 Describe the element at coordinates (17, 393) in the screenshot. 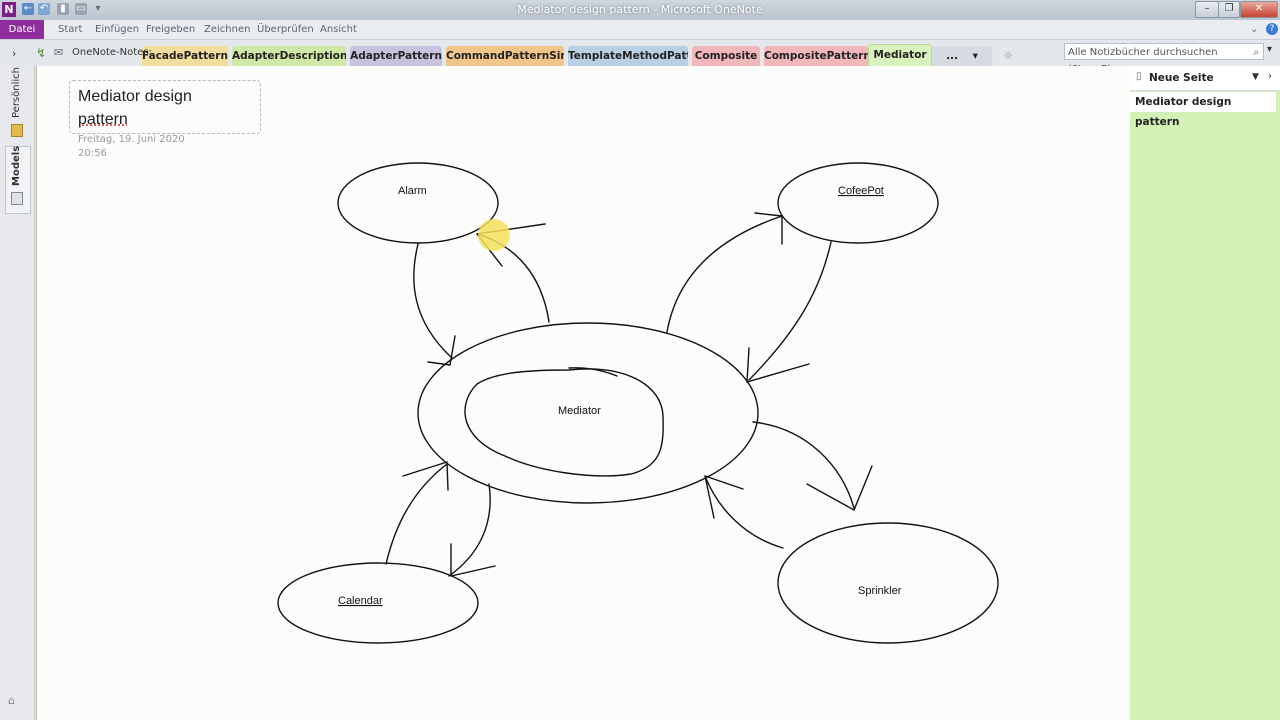

I see `notebook-navigation-pane: Persönlich Models ⌂` at that location.